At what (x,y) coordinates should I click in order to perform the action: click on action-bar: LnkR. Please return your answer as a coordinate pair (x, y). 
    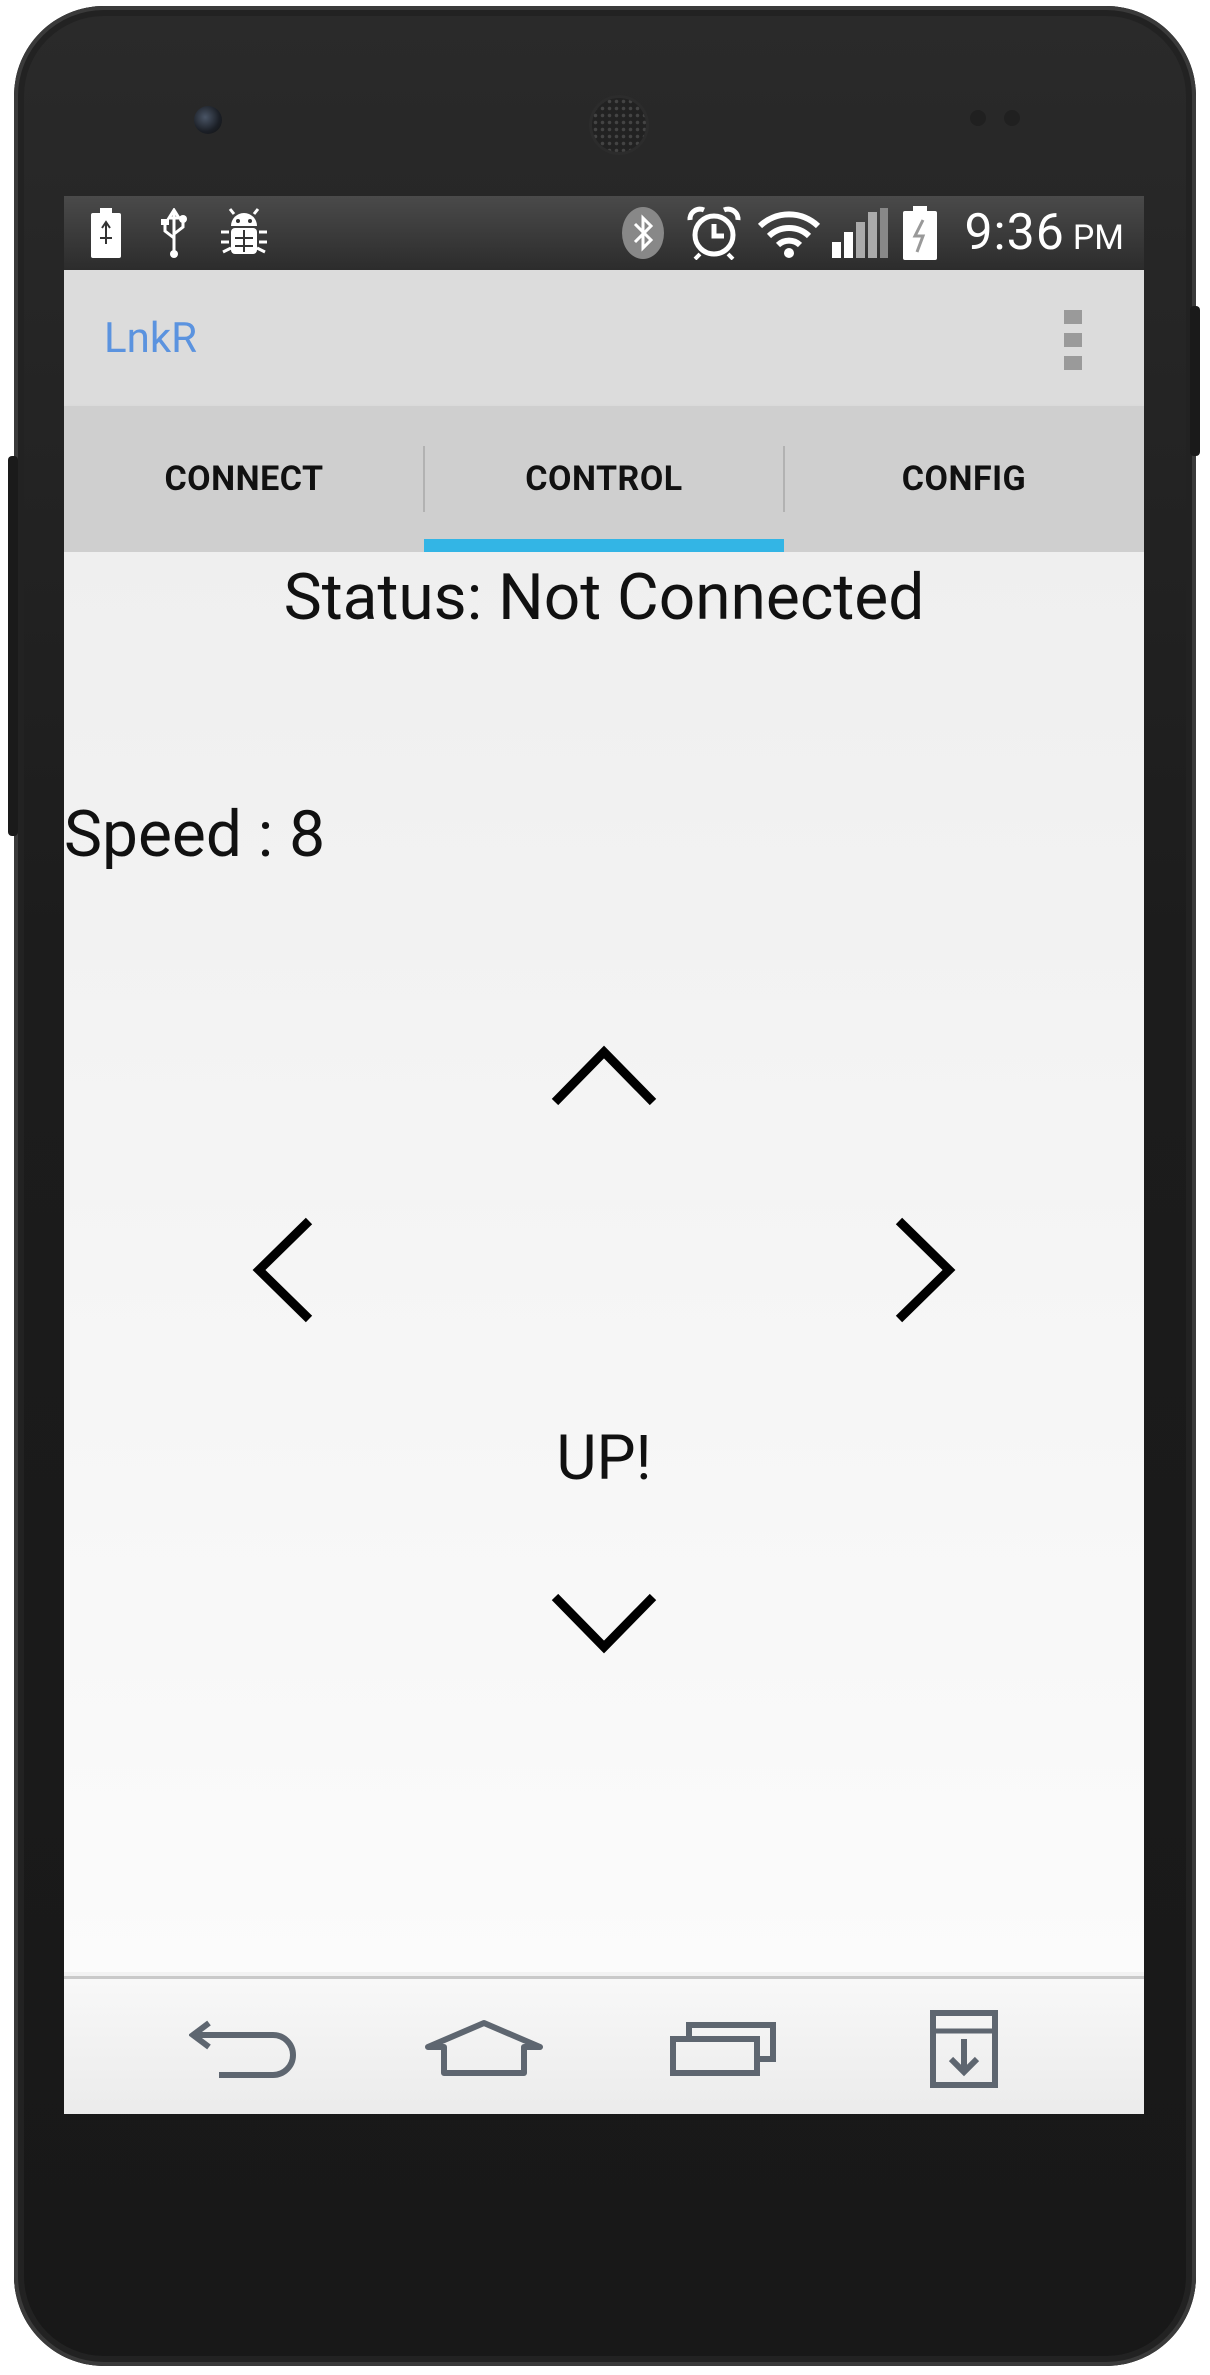
    Looking at the image, I should click on (604, 338).